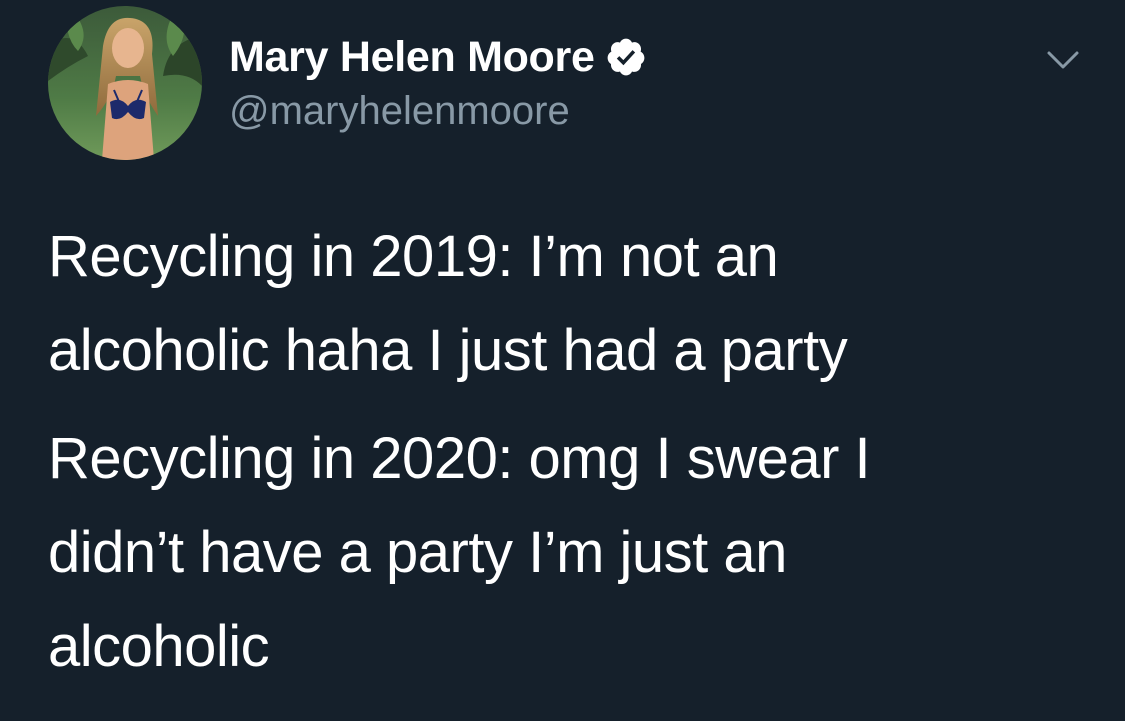  What do you see at coordinates (412, 57) in the screenshot?
I see `display-name: Mary Helen Moore` at bounding box center [412, 57].